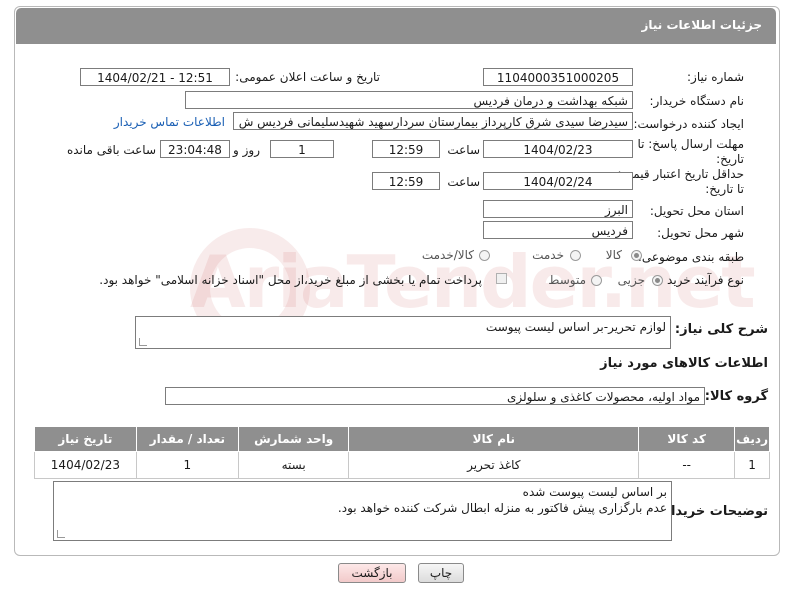 The image size is (788, 598). What do you see at coordinates (85, 465) in the screenshot?
I see `cell-date: 1404/02/23` at bounding box center [85, 465].